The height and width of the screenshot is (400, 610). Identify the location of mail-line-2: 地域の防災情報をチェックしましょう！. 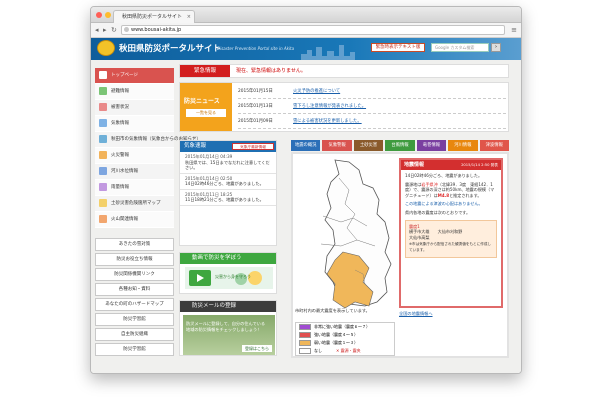
(224, 329).